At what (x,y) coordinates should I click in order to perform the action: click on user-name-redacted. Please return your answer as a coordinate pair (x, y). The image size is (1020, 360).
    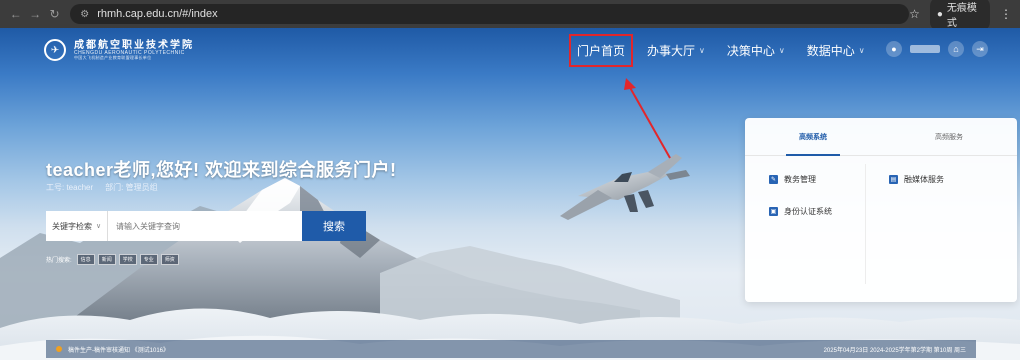
    Looking at the image, I should click on (925, 49).